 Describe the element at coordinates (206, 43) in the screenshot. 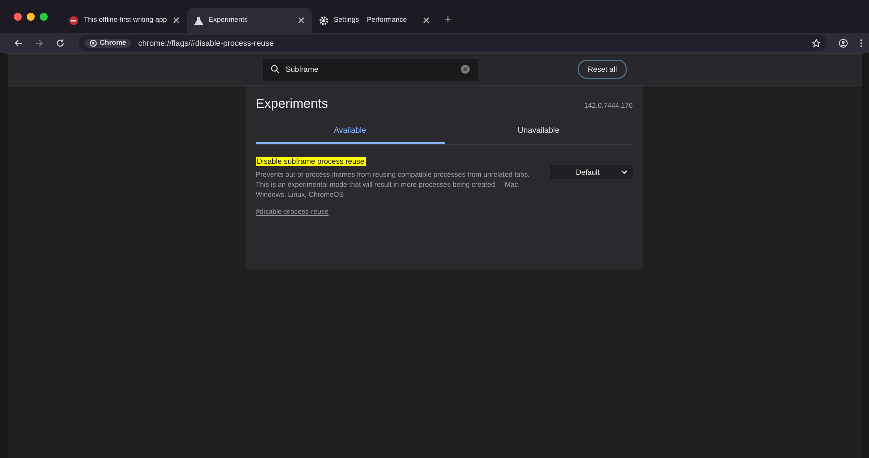

I see `url-text: chrome://flags/#disable-process-reuse` at that location.